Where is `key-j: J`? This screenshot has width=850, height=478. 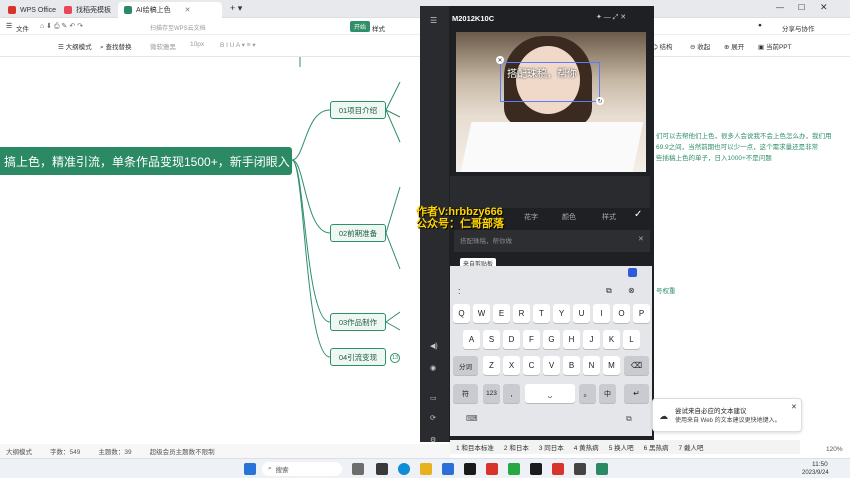
key-j: J is located at coordinates (591, 339).